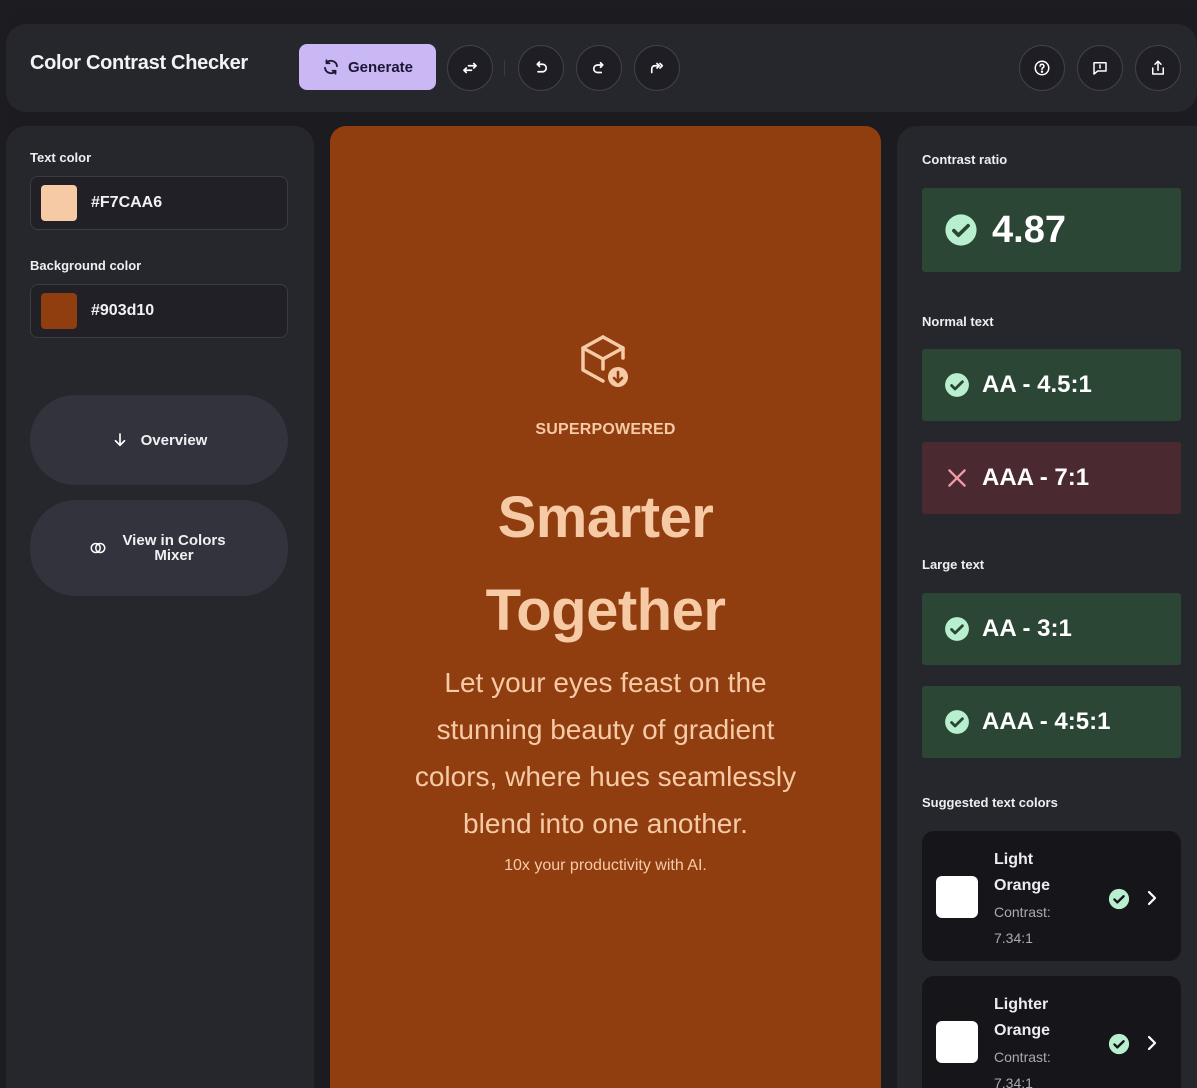 The width and height of the screenshot is (1197, 1088). Describe the element at coordinates (1021, 1004) in the screenshot. I see `suggestion-name-line1: Lighter` at that location.